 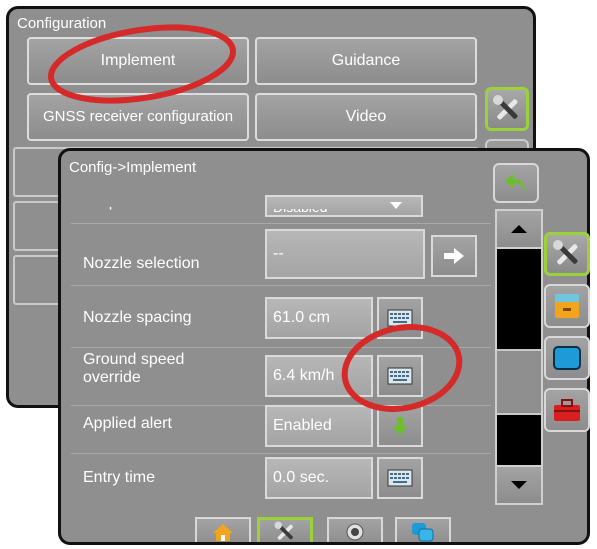 I want to click on screen-icon, so click(x=567, y=358).